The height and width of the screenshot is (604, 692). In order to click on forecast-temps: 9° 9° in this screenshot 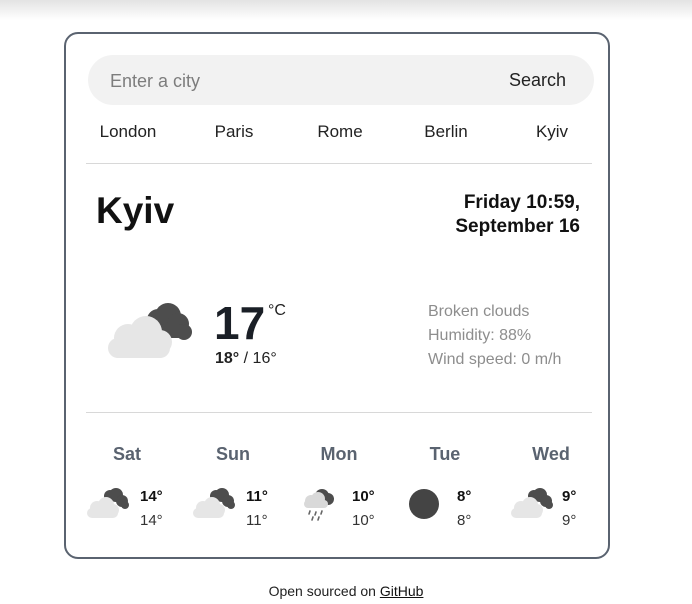, I will do `click(569, 509)`.